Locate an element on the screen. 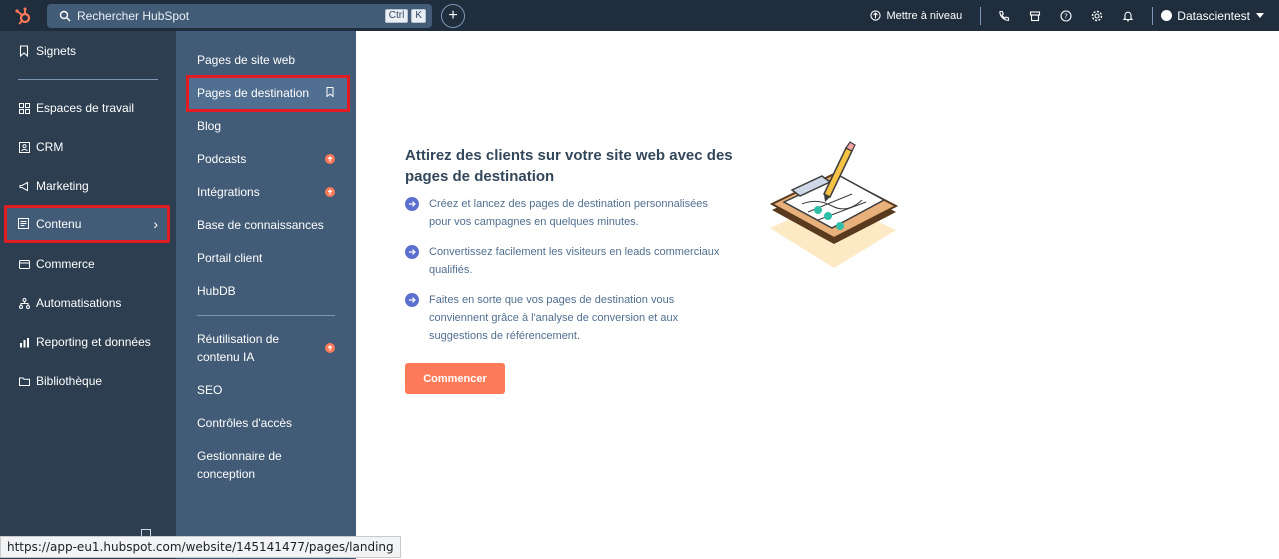  workflow-icon is located at coordinates (24, 303).